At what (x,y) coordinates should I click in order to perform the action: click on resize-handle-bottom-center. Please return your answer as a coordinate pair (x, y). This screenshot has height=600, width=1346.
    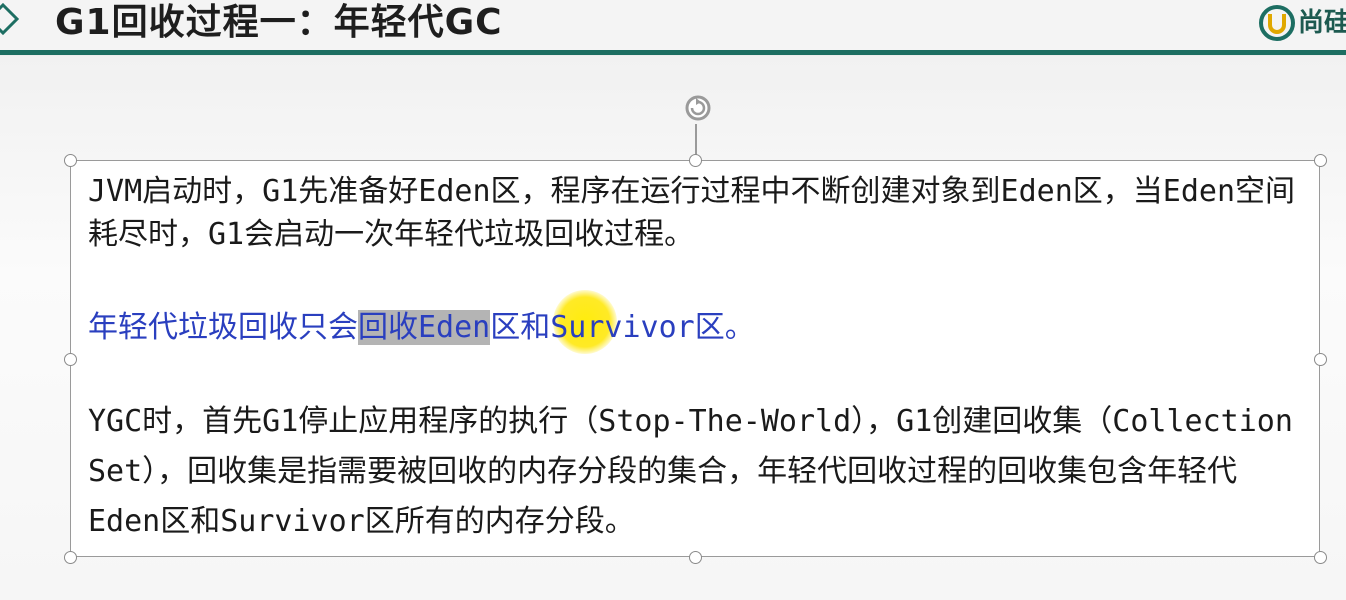
    Looking at the image, I should click on (695, 557).